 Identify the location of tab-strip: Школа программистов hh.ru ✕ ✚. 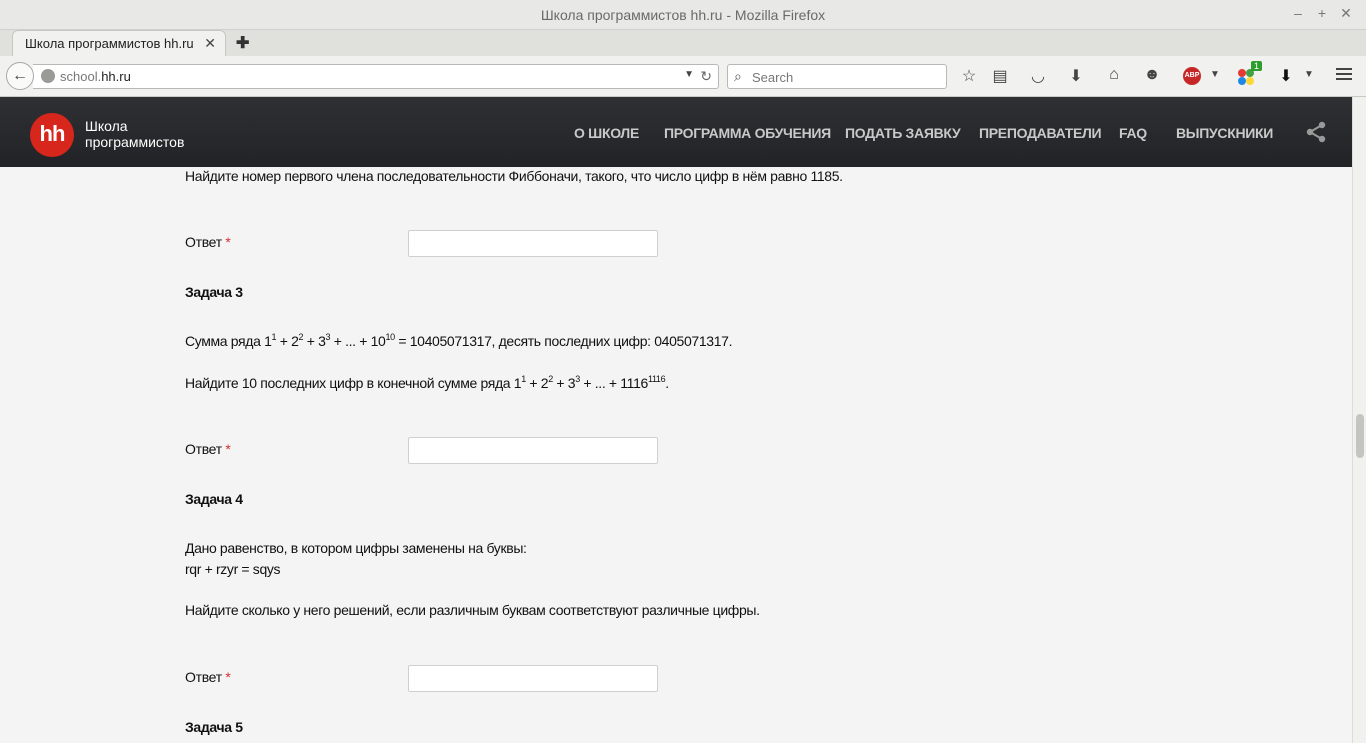
(683, 43).